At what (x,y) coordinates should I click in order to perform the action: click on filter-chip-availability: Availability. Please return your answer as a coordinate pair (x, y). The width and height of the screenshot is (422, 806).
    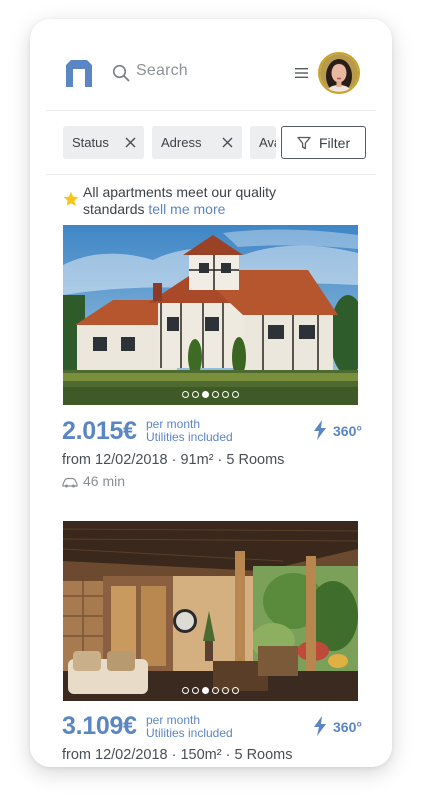
    Looking at the image, I should click on (263, 142).